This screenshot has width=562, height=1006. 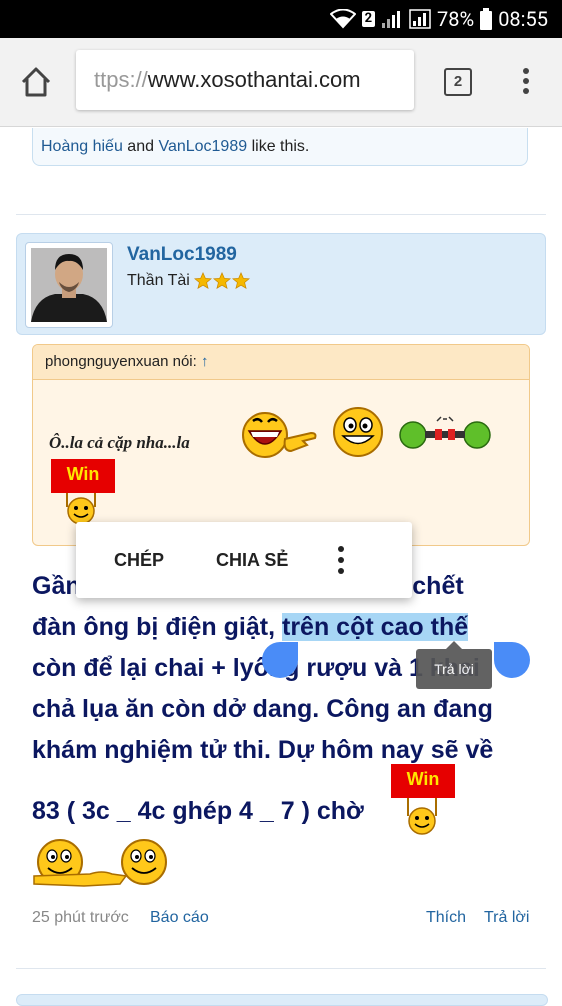 What do you see at coordinates (445, 432) in the screenshot?
I see `green-smileys-icon` at bounding box center [445, 432].